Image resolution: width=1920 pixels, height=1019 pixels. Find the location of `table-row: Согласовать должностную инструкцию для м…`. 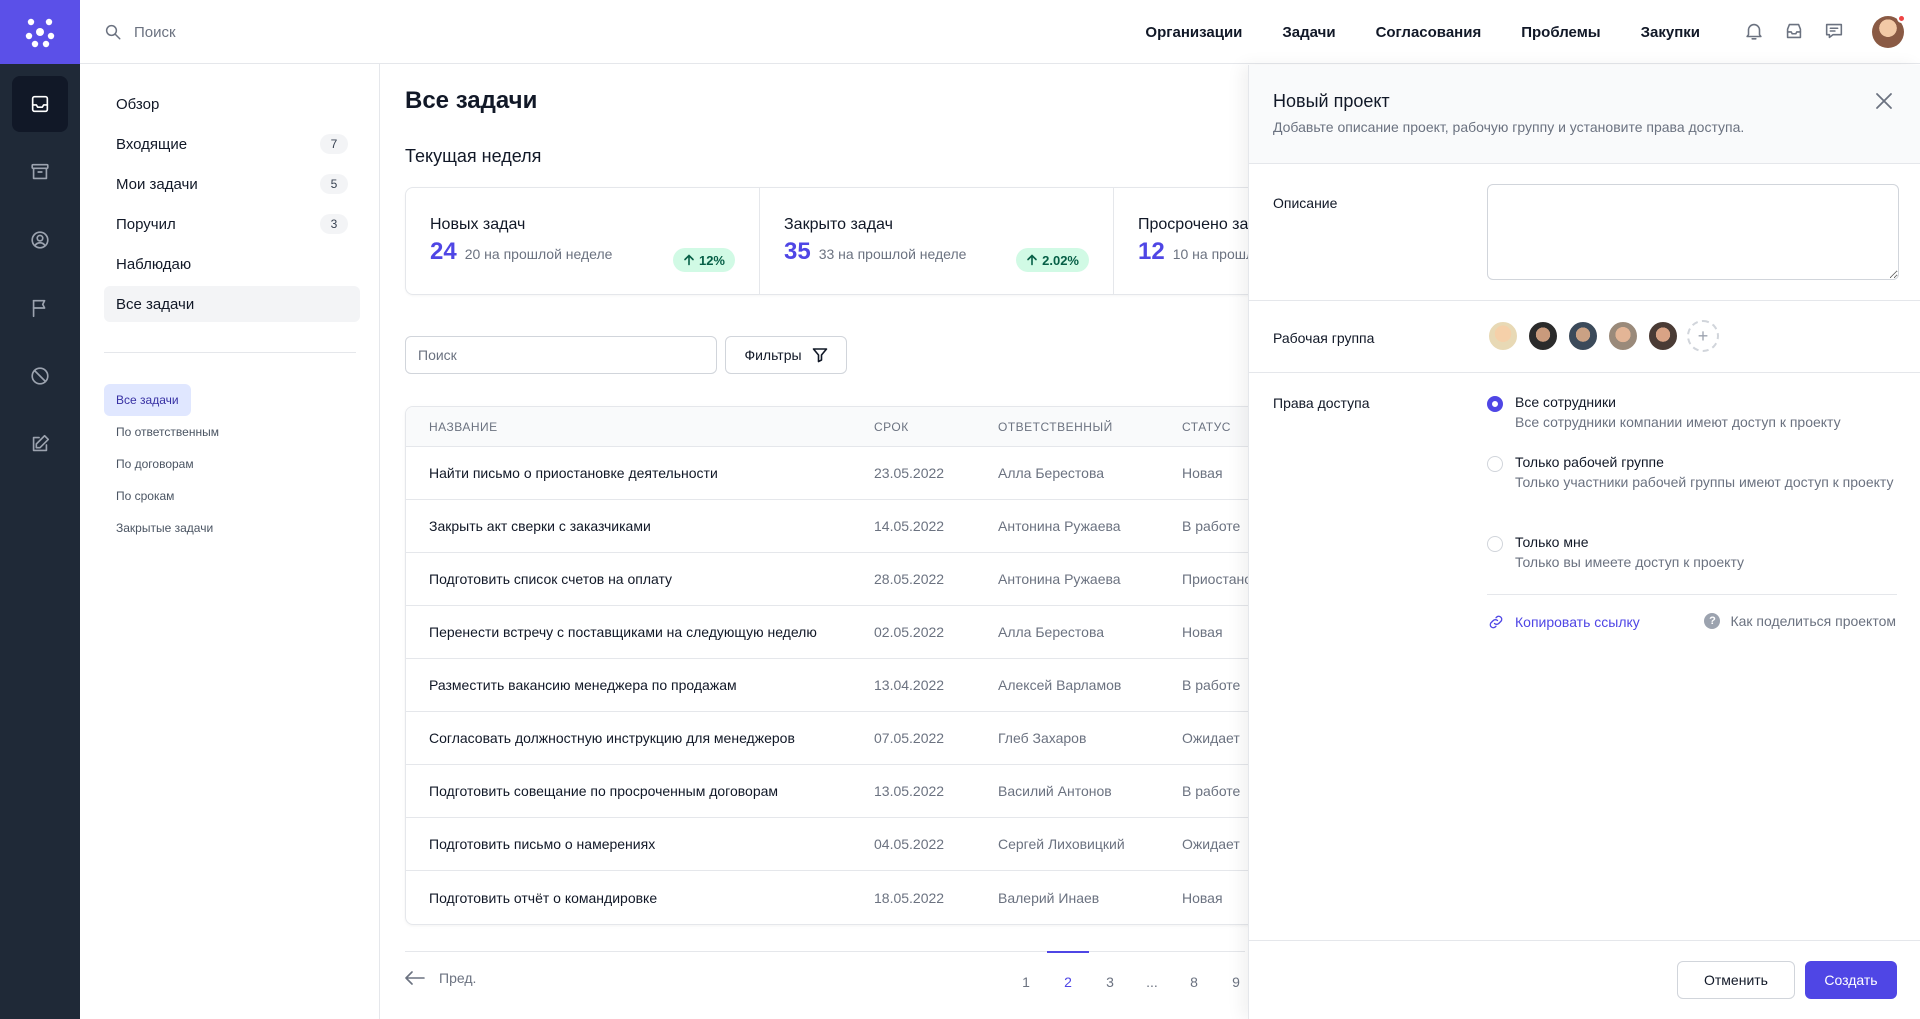

table-row: Согласовать должностную инструкцию для м… is located at coordinates (855, 738).